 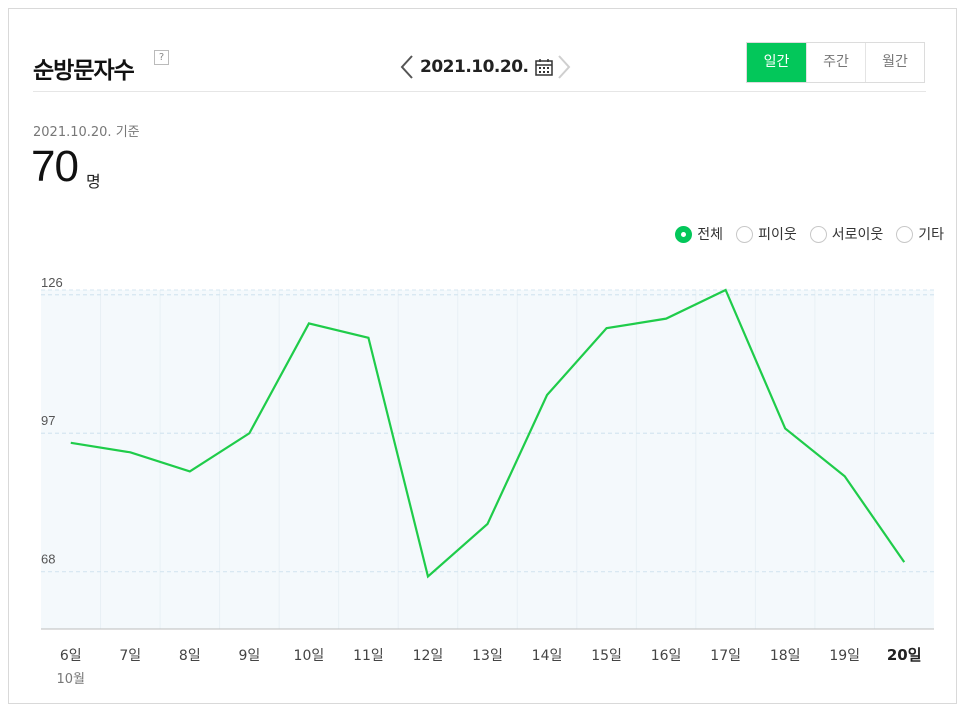 What do you see at coordinates (190, 656) in the screenshot?
I see `x-tick-label: 8일` at bounding box center [190, 656].